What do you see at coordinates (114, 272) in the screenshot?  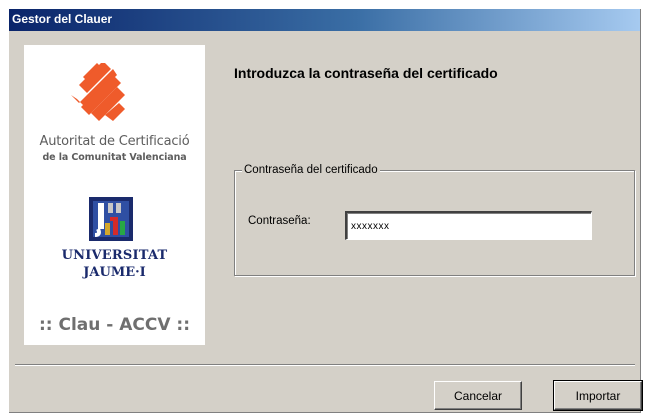 I see `uji-name-line2: JAUME·I` at bounding box center [114, 272].